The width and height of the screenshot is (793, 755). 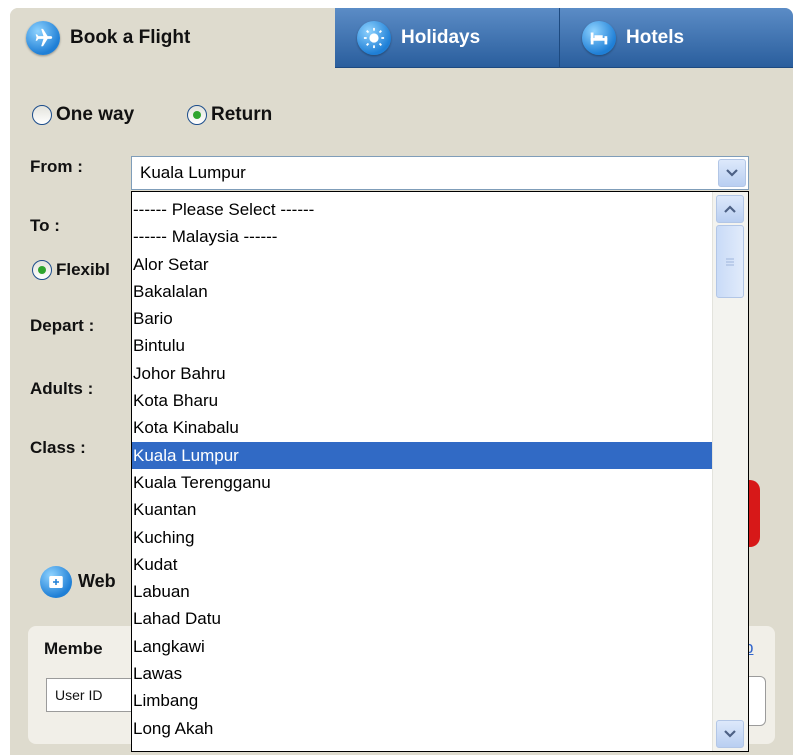 I want to click on tab-bar: Book a Flight Holidays Hotels, so click(x=401, y=38).